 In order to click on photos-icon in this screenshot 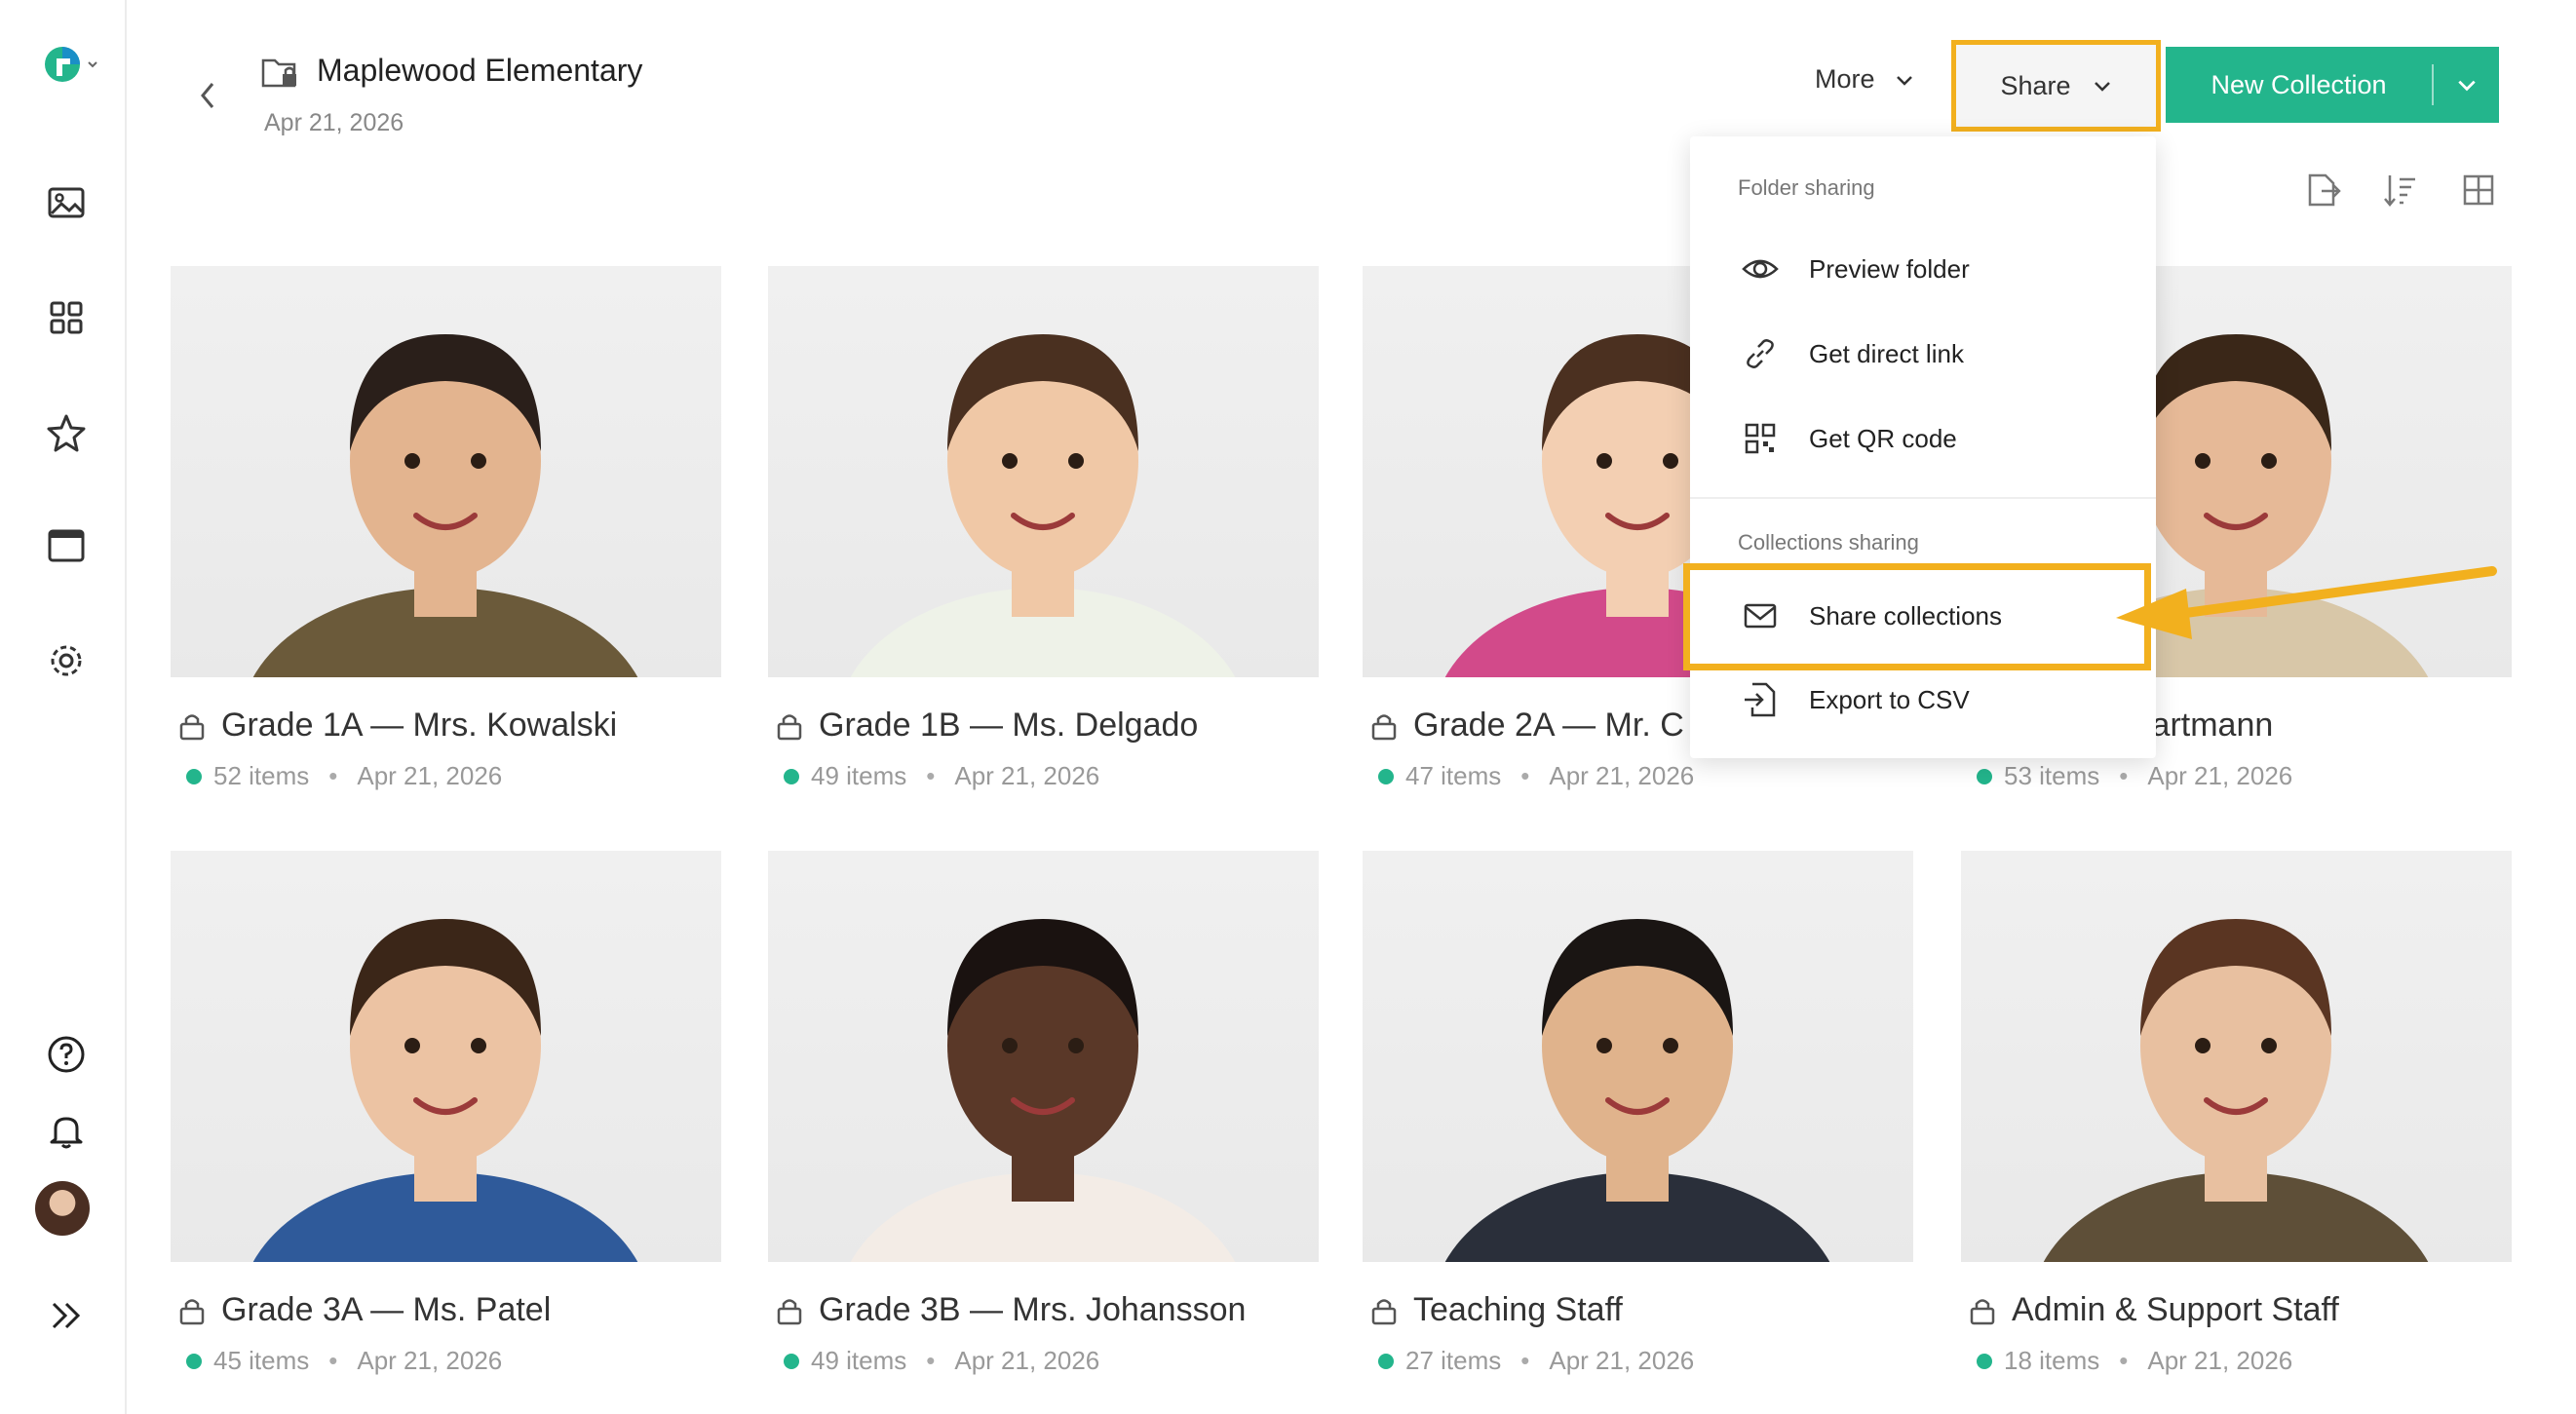, I will do `click(66, 202)`.